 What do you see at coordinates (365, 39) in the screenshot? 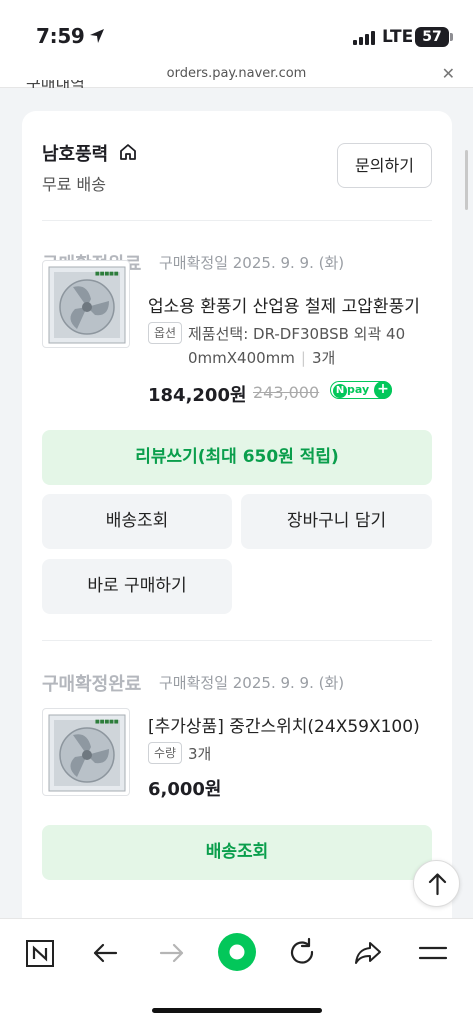
I see `signal-icon` at bounding box center [365, 39].